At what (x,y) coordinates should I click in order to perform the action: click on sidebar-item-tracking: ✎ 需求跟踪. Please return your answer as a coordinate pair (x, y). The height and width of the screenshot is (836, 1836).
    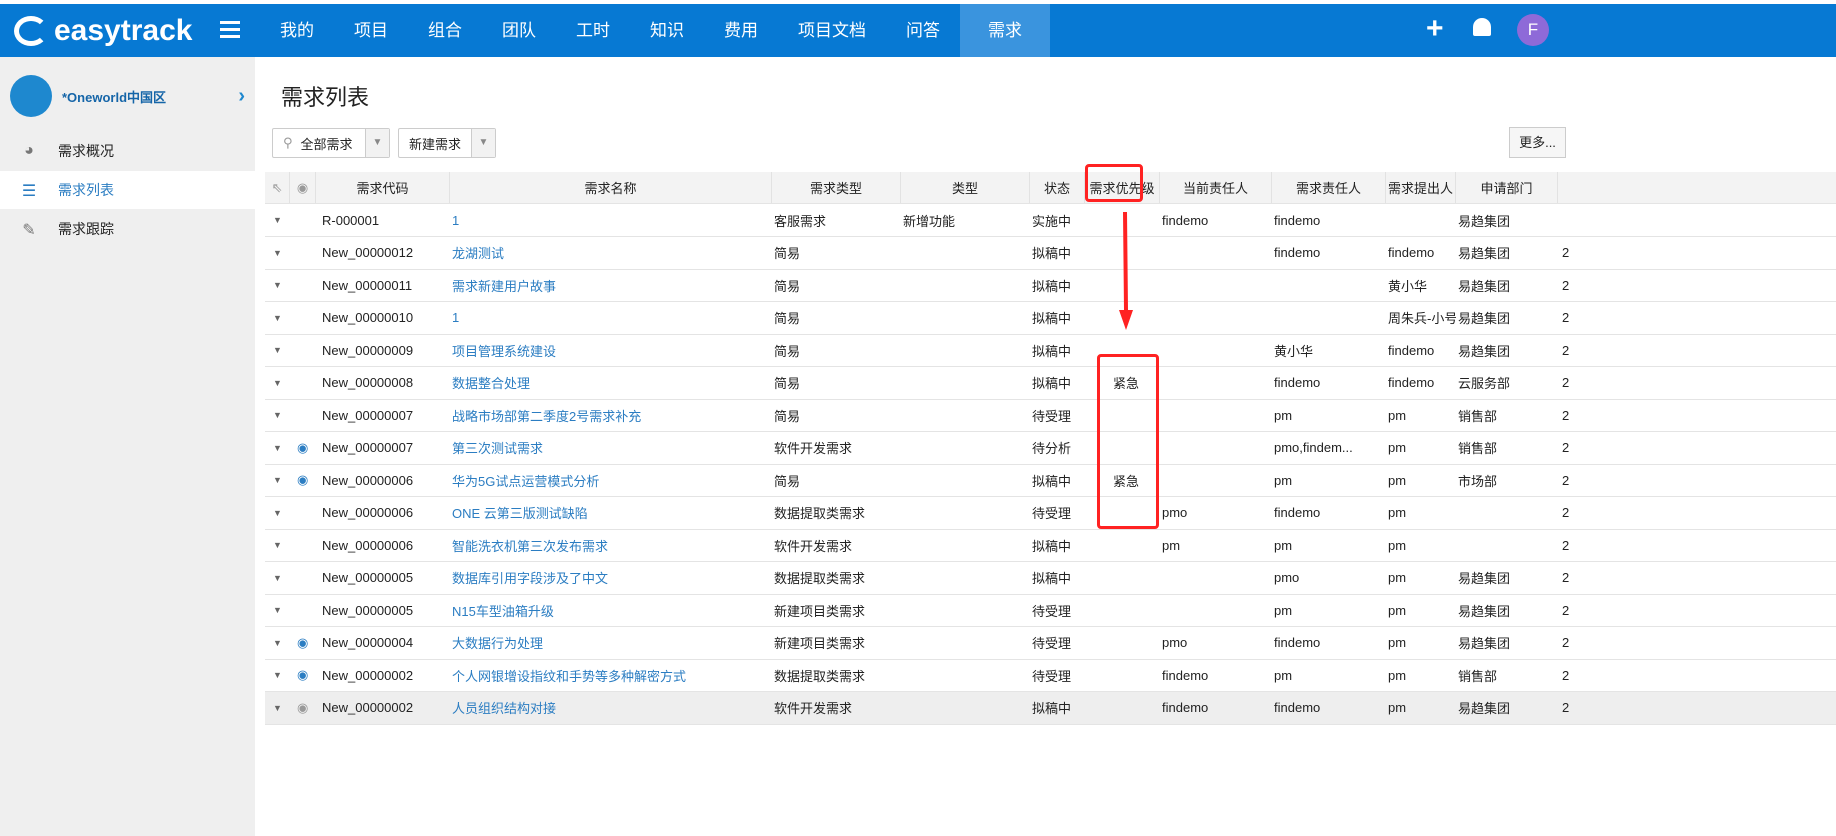
    Looking at the image, I should click on (127, 229).